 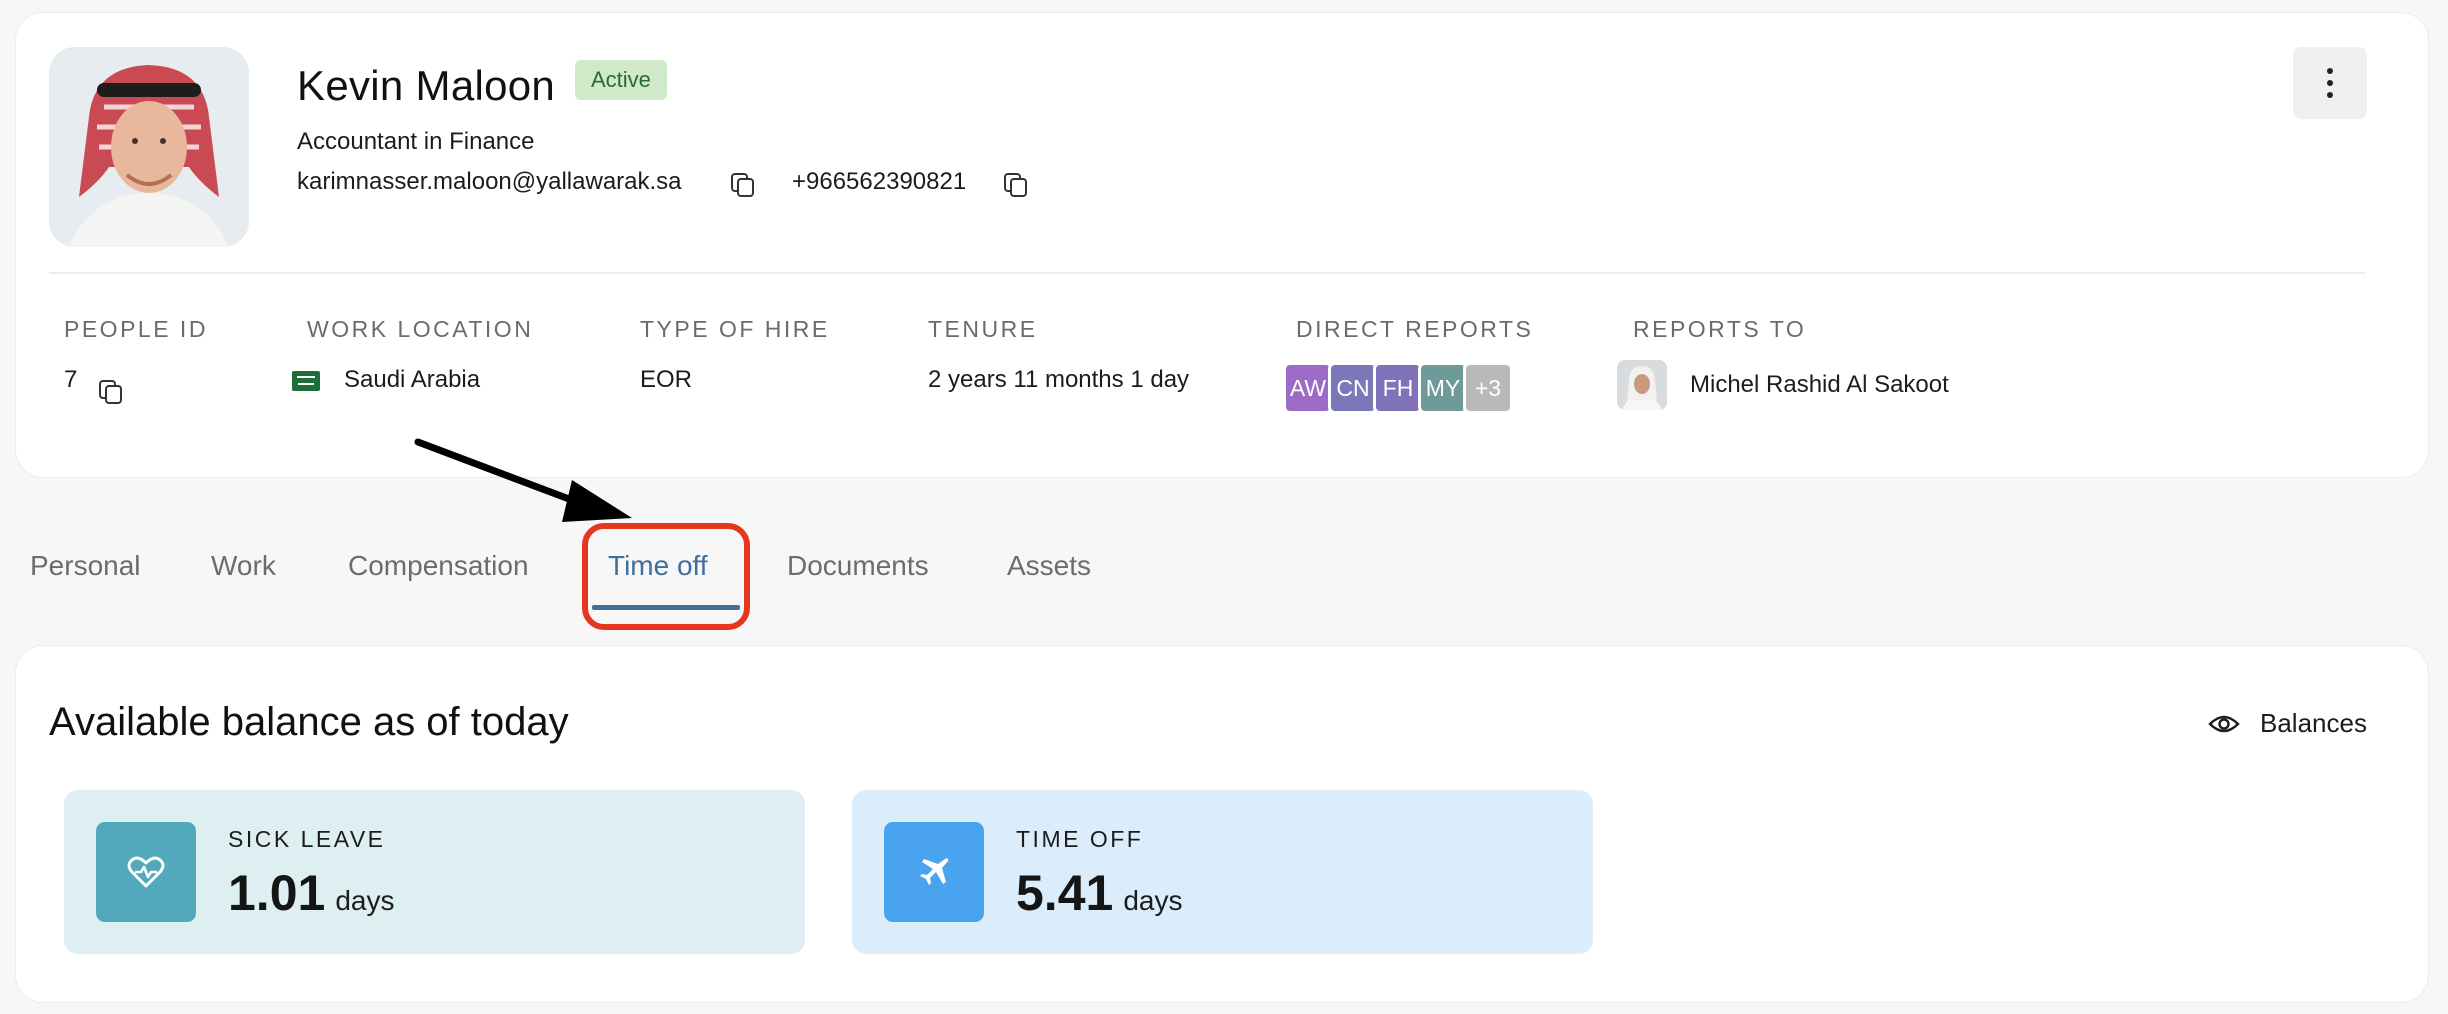 I want to click on people-id-value: 7, so click(x=71, y=379).